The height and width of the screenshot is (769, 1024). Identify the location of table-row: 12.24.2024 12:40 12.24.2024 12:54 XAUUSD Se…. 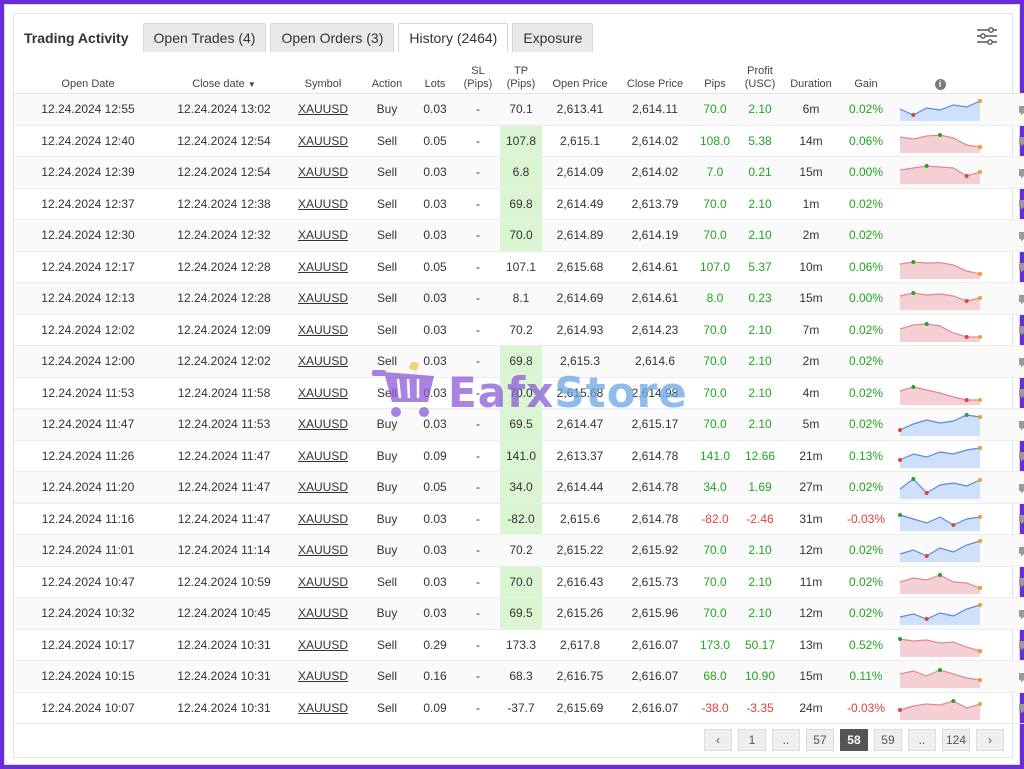
(519, 141).